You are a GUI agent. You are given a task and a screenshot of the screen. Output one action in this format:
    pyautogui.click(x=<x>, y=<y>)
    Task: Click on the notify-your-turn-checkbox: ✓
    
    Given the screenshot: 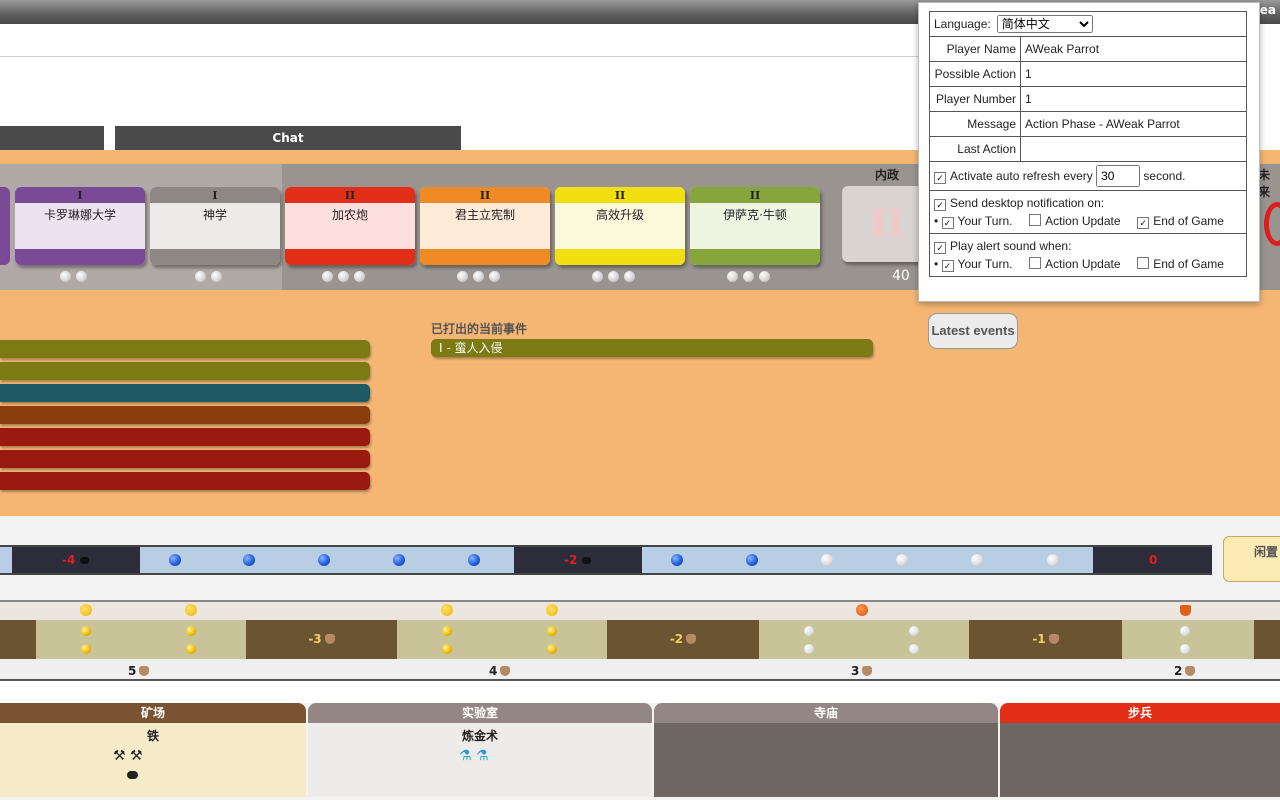 What is the action you would take?
    pyautogui.click(x=947, y=222)
    